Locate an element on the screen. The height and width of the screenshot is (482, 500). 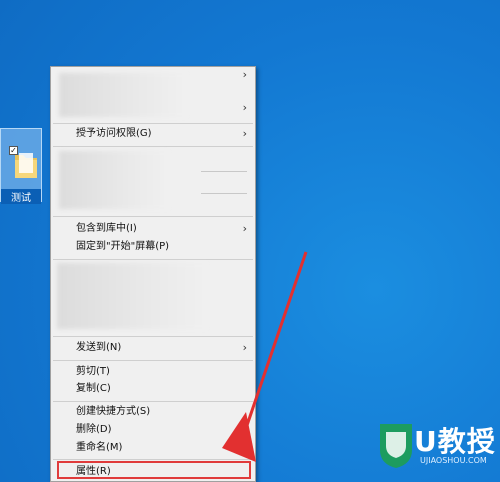
watermark-text: U教授 is located at coordinates (455, 441).